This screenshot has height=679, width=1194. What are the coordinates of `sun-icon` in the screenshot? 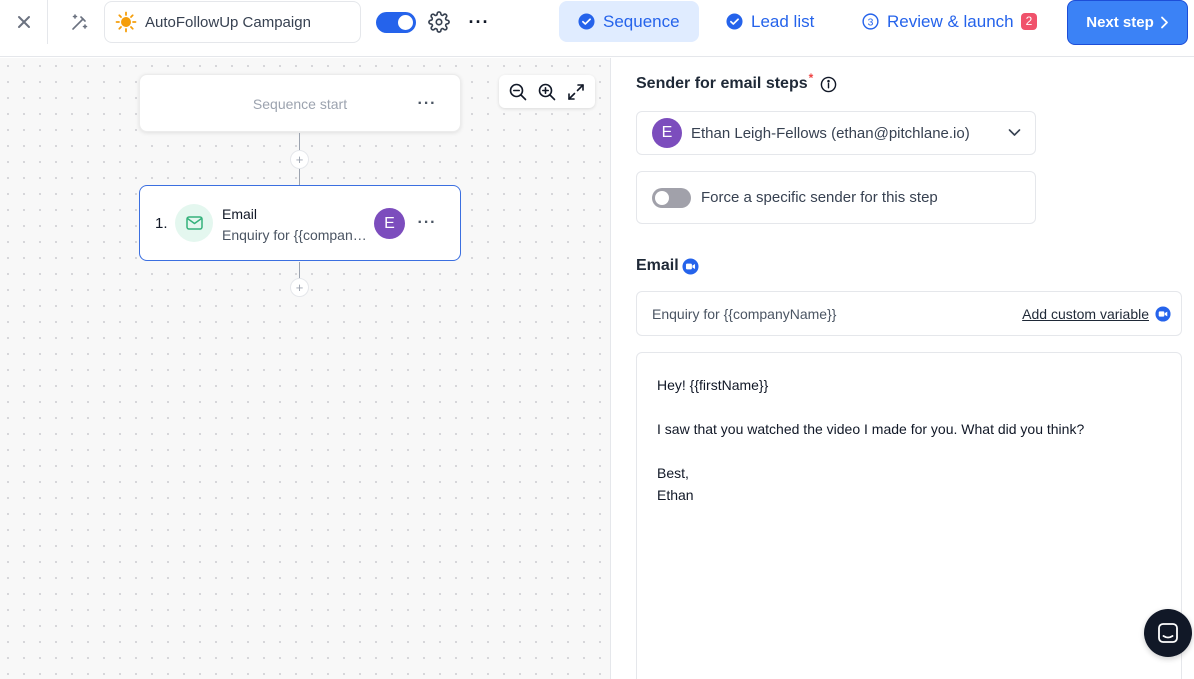 It's located at (126, 22).